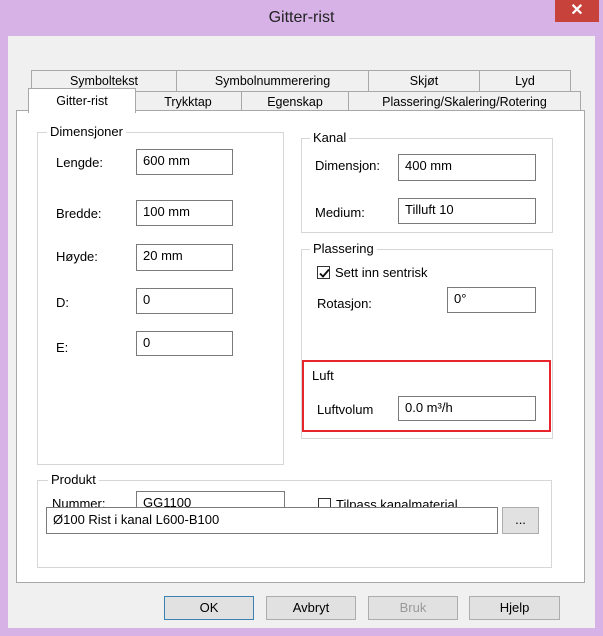 This screenshot has height=636, width=603. Describe the element at coordinates (184, 213) in the screenshot. I see `bredde-field: 100 mm` at that location.